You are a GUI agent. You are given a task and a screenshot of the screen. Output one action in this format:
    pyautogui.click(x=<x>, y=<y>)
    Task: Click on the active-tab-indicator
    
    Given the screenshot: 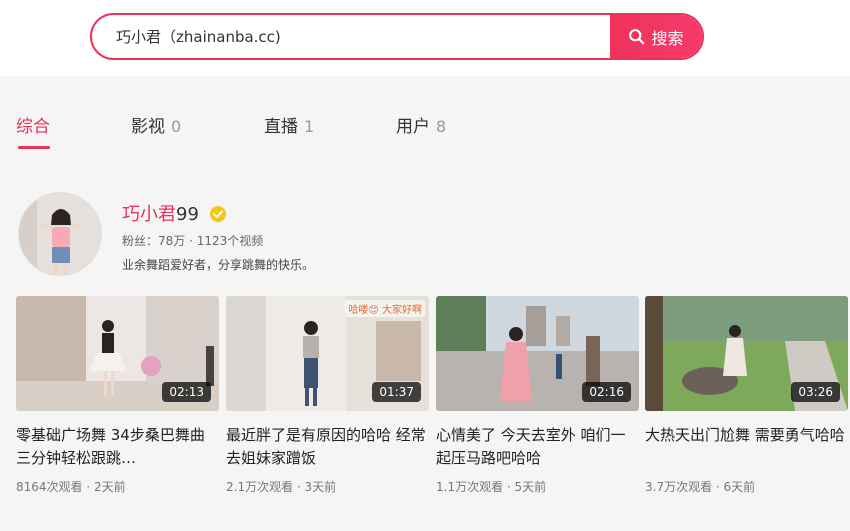 What is the action you would take?
    pyautogui.click(x=34, y=147)
    